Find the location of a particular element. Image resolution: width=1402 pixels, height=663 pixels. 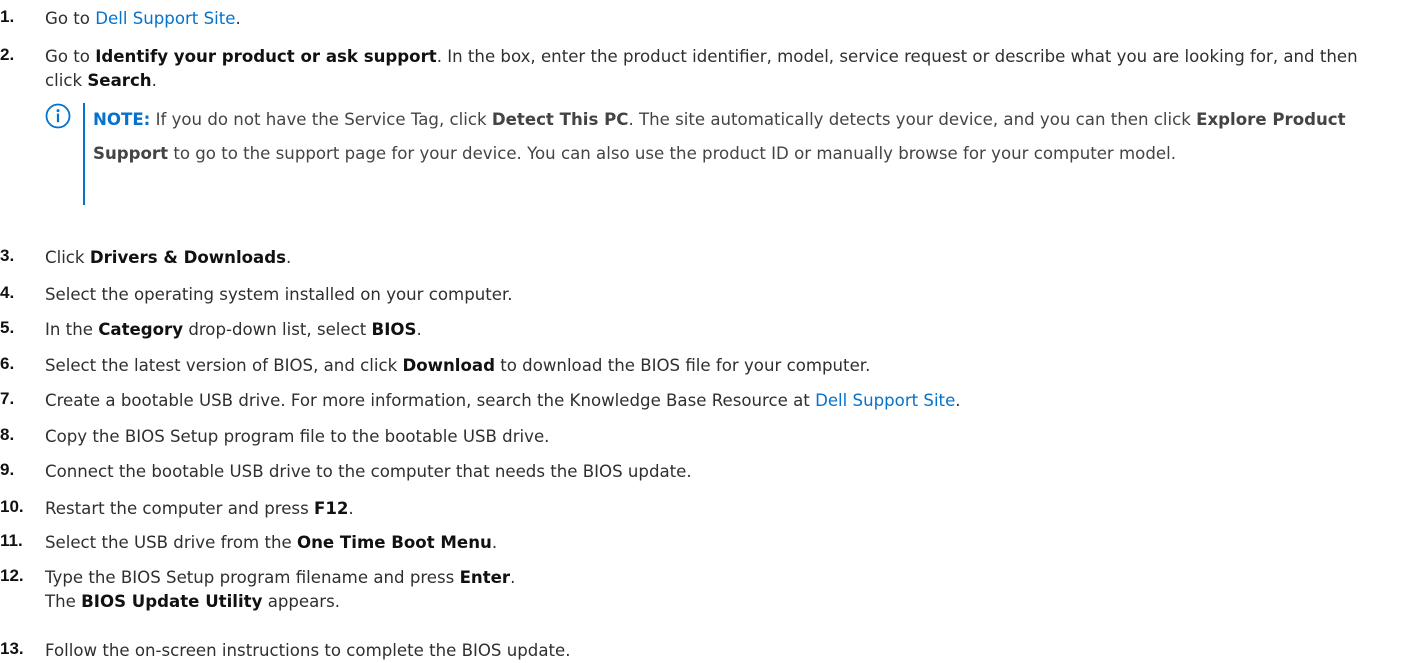

step-number: 7. is located at coordinates (7, 398).